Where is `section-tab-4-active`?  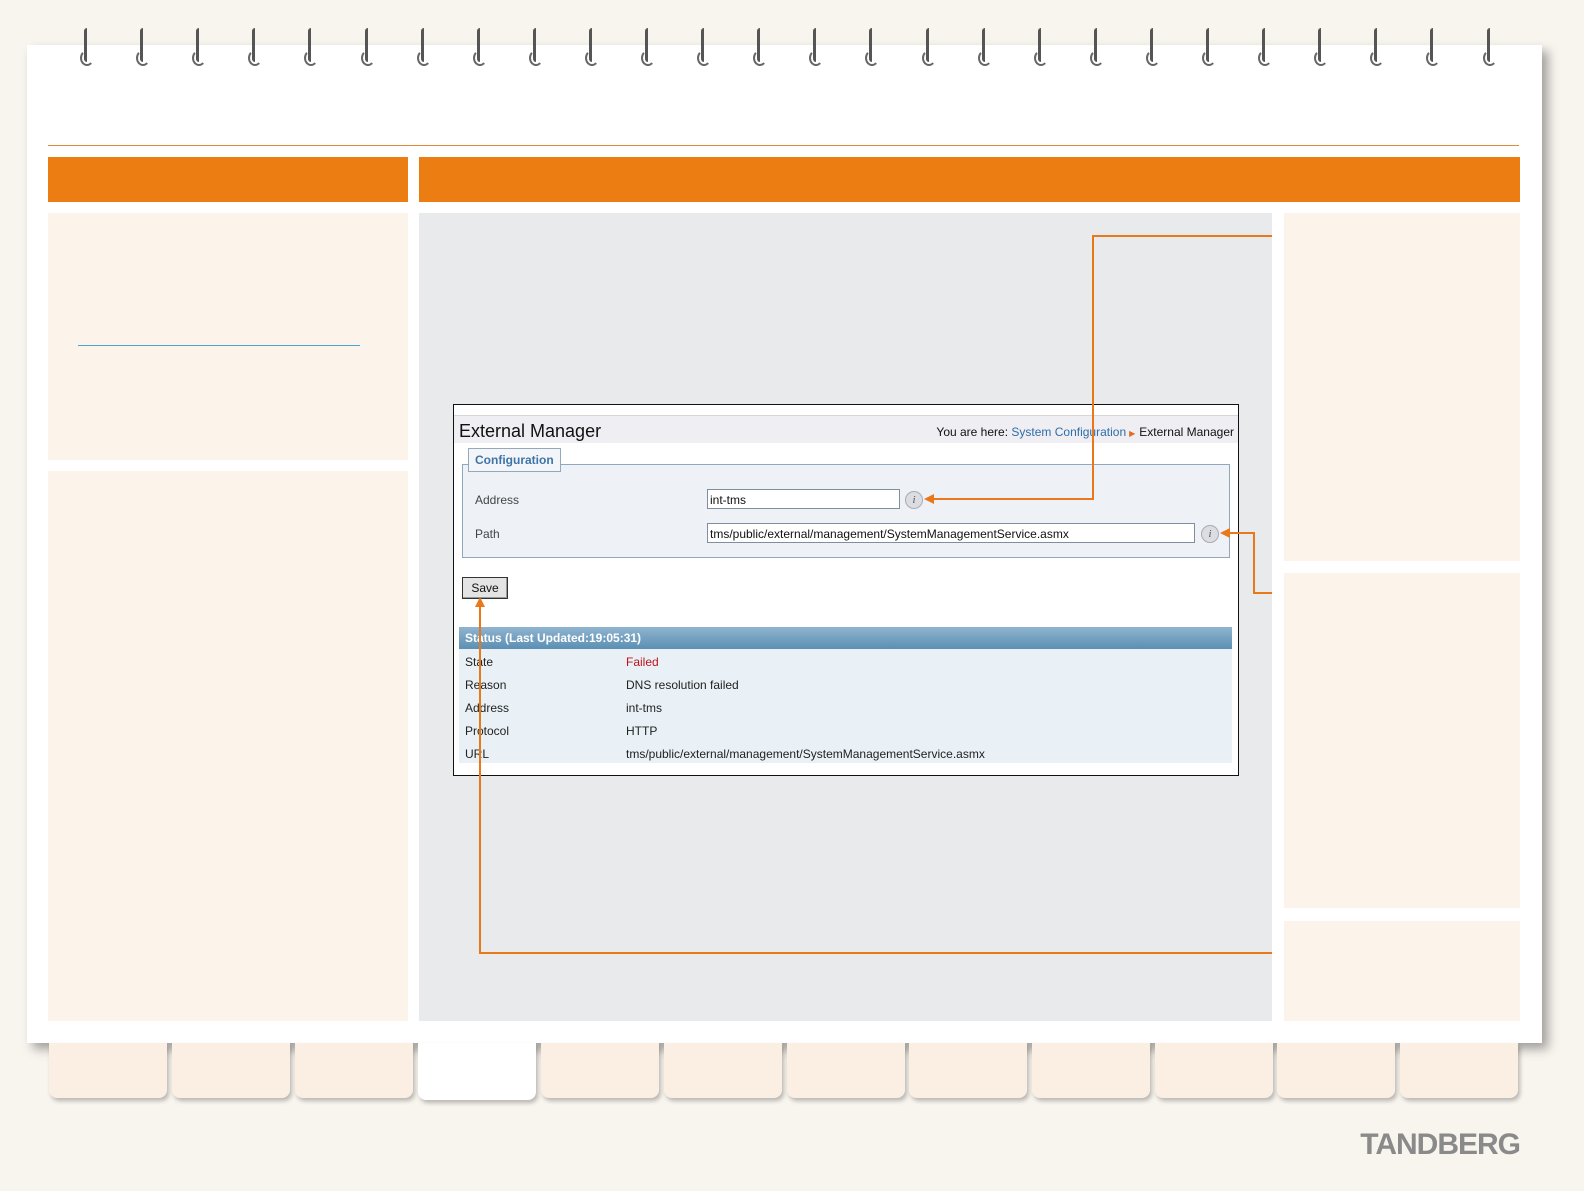 section-tab-4-active is located at coordinates (477, 1071).